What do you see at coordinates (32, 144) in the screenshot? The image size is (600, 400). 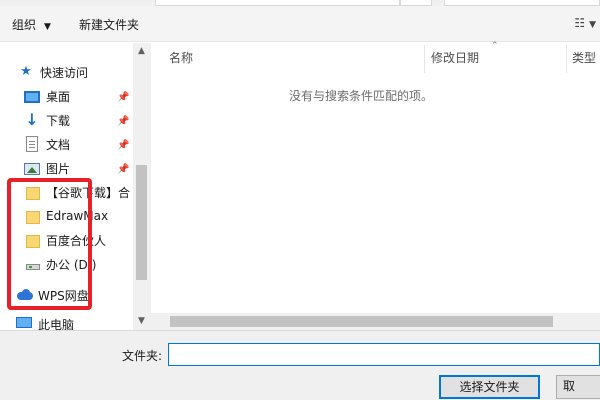 I see `document-icon` at bounding box center [32, 144].